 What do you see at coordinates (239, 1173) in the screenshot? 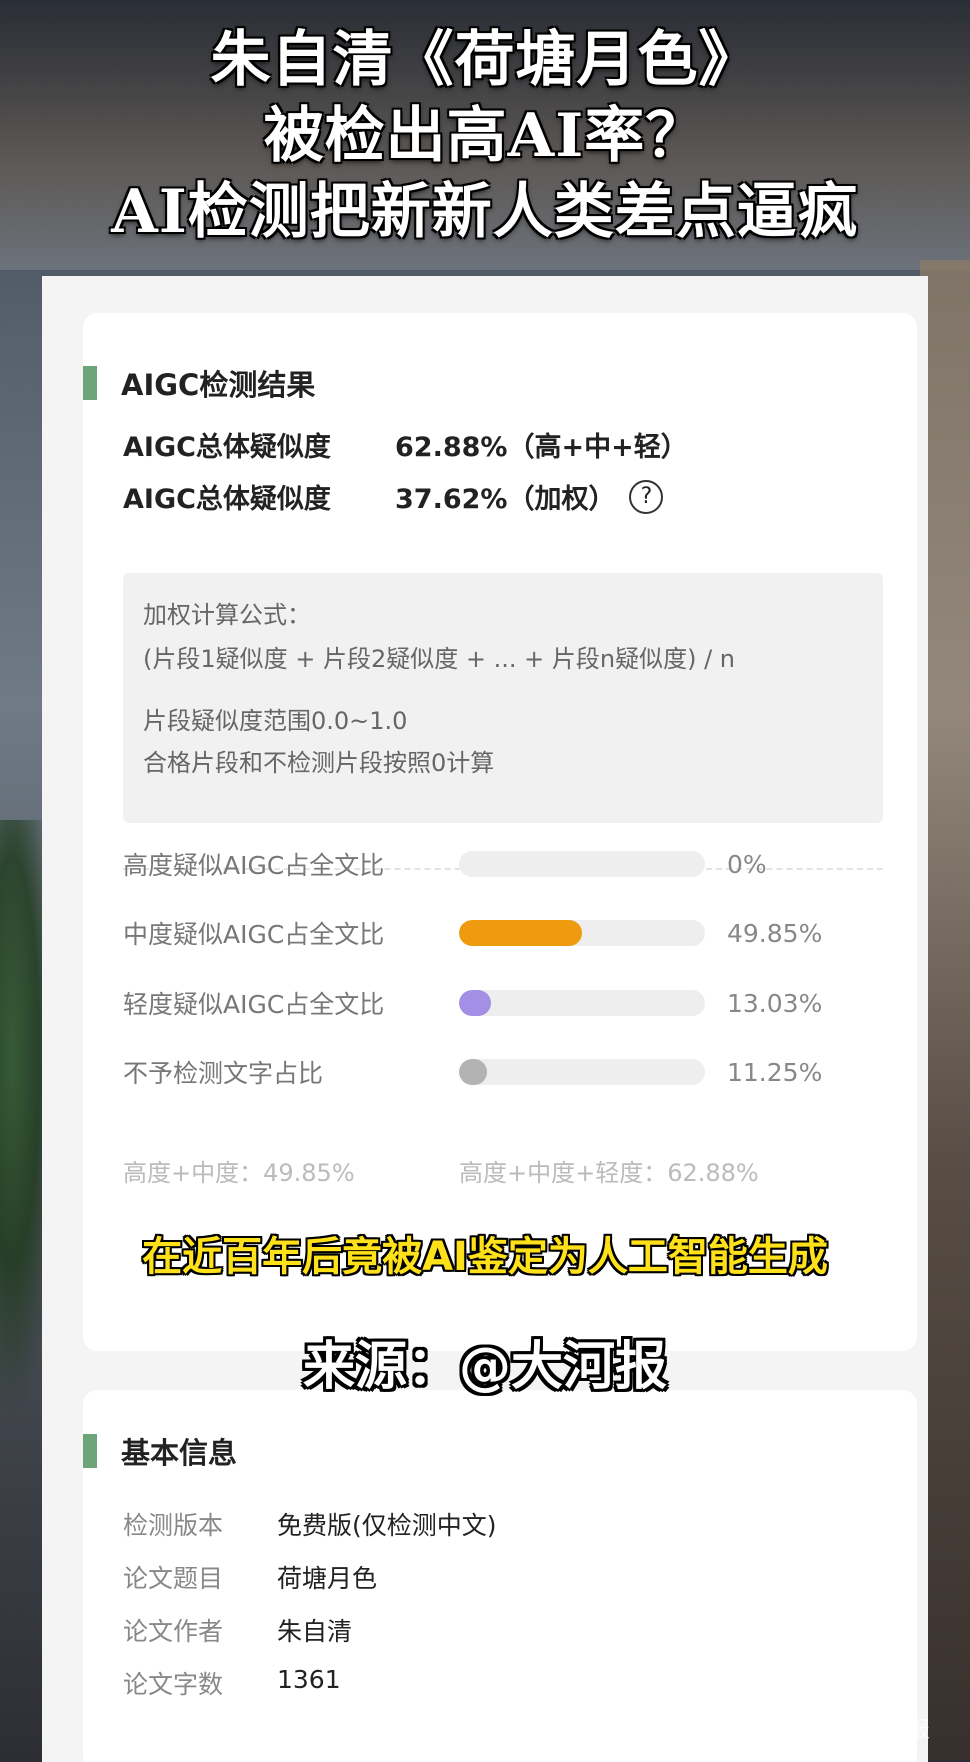
I see `summary-high-medium: 高度+中度：49.85%` at bounding box center [239, 1173].